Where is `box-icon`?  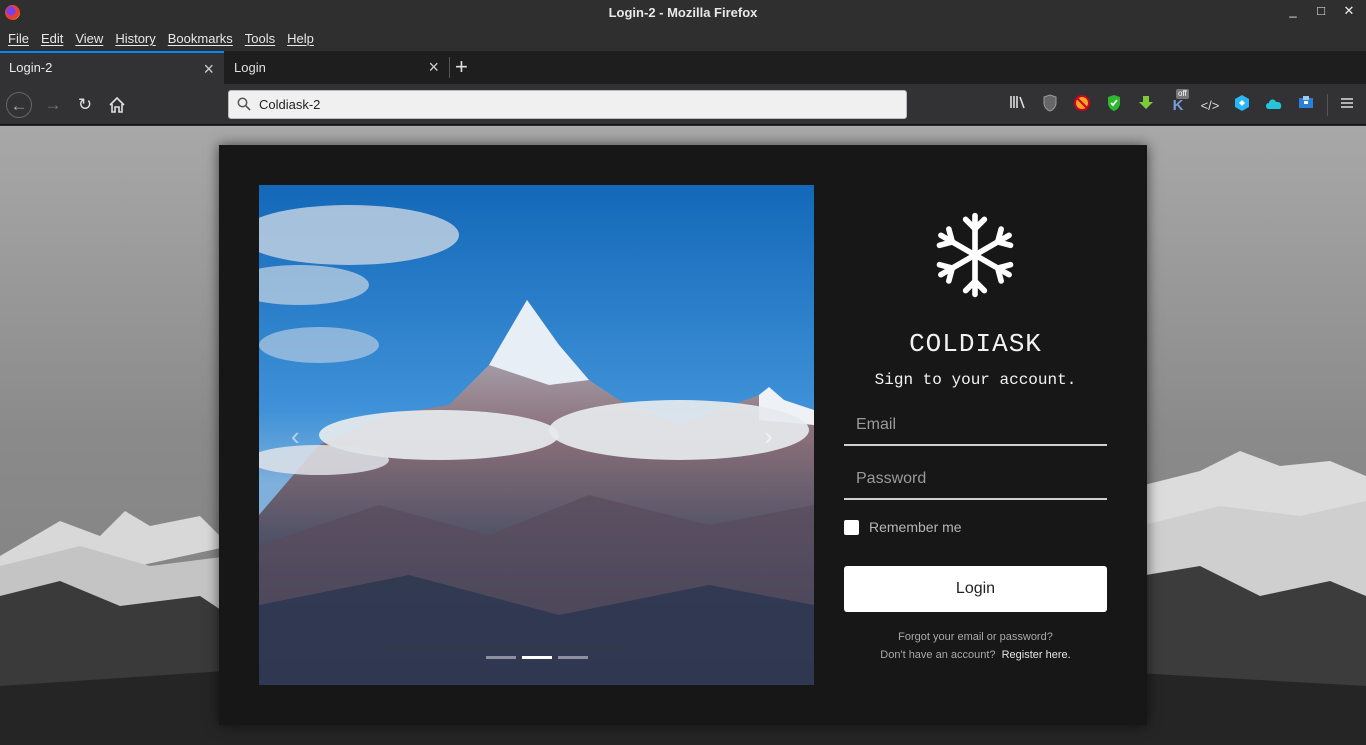
box-icon is located at coordinates (1306, 105).